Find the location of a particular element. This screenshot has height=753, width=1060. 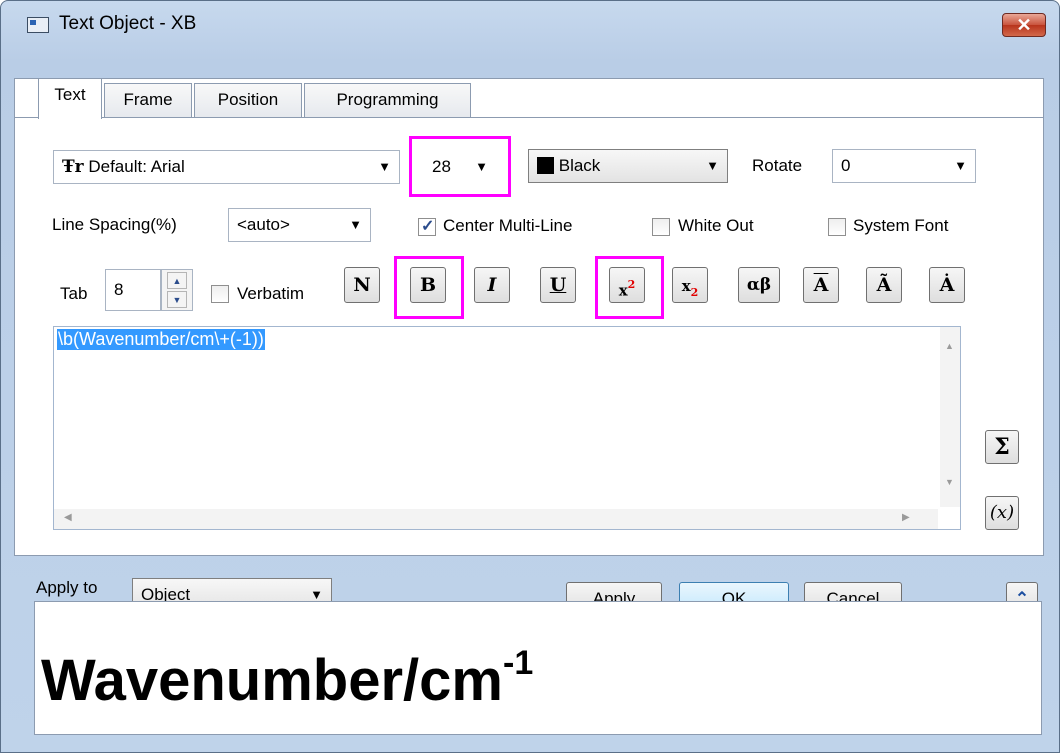

white-out-checkbox is located at coordinates (661, 227).